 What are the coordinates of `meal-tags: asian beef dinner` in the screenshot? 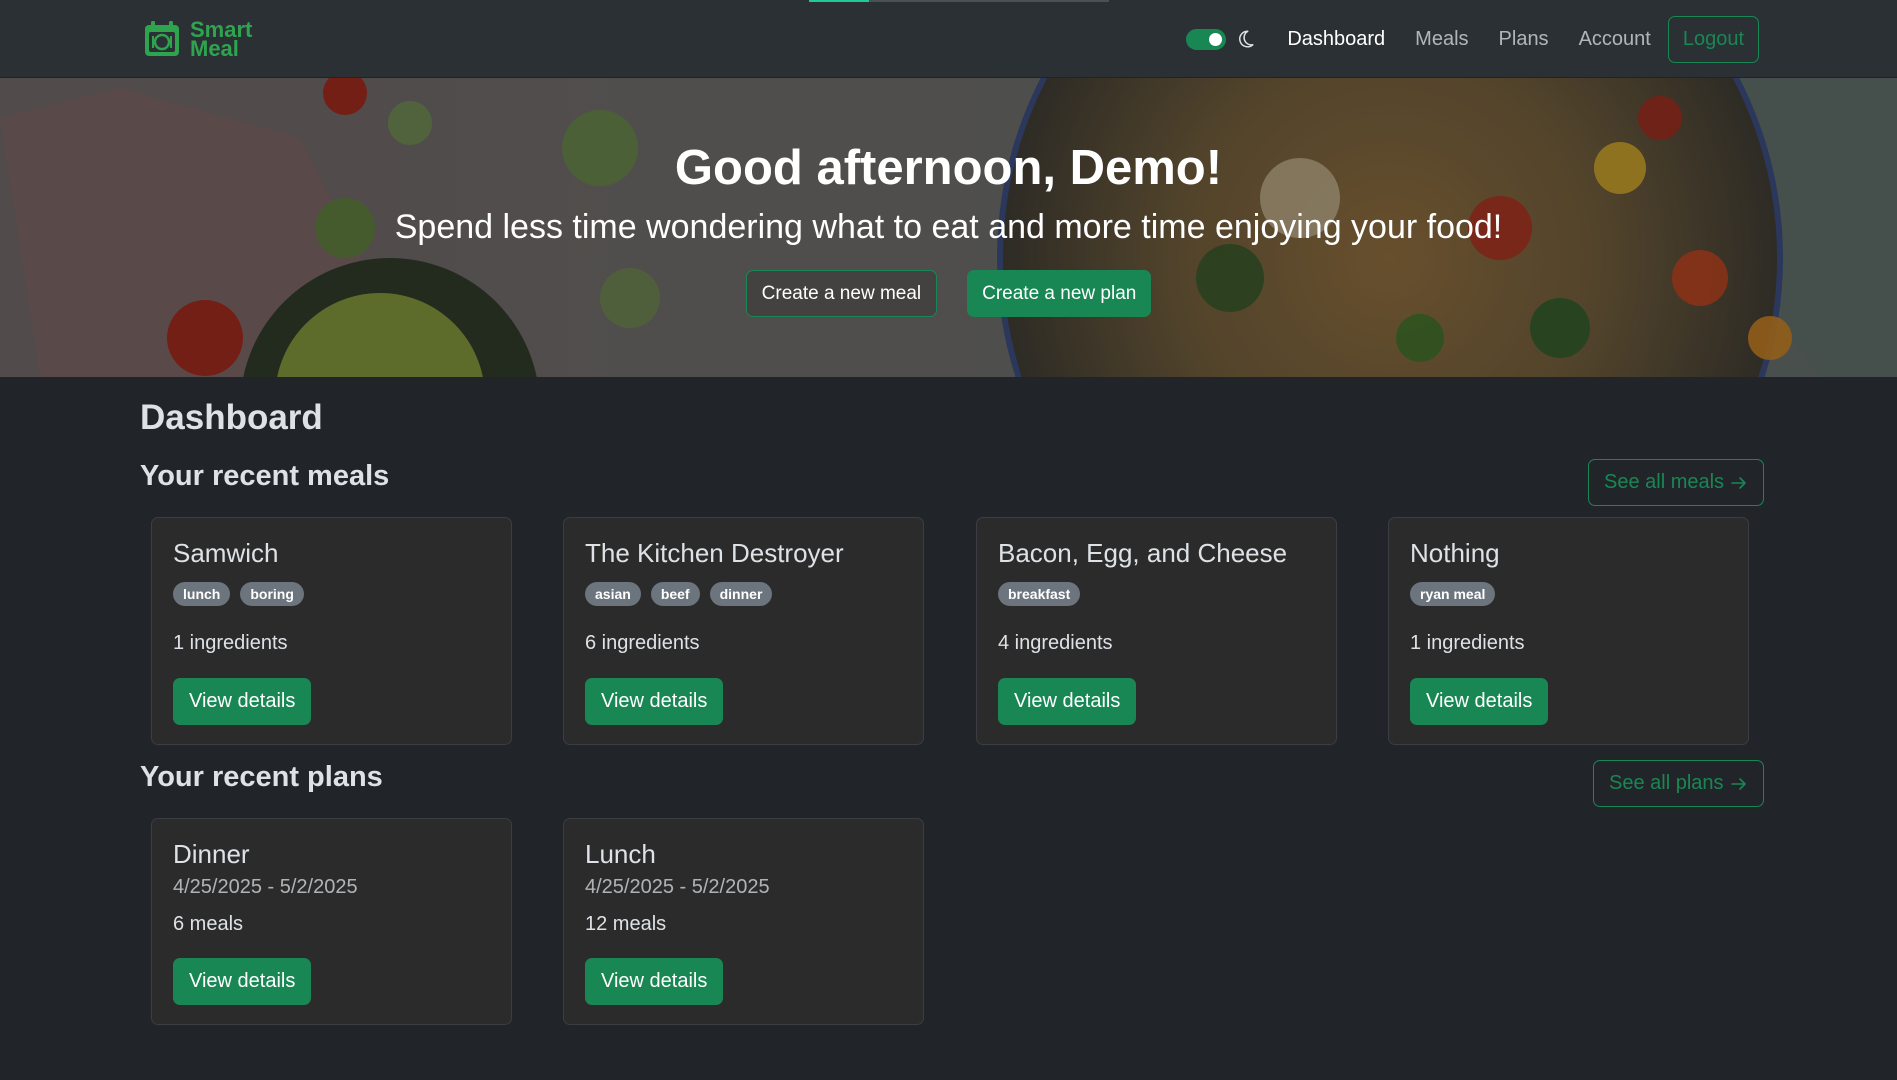 It's located at (679, 594).